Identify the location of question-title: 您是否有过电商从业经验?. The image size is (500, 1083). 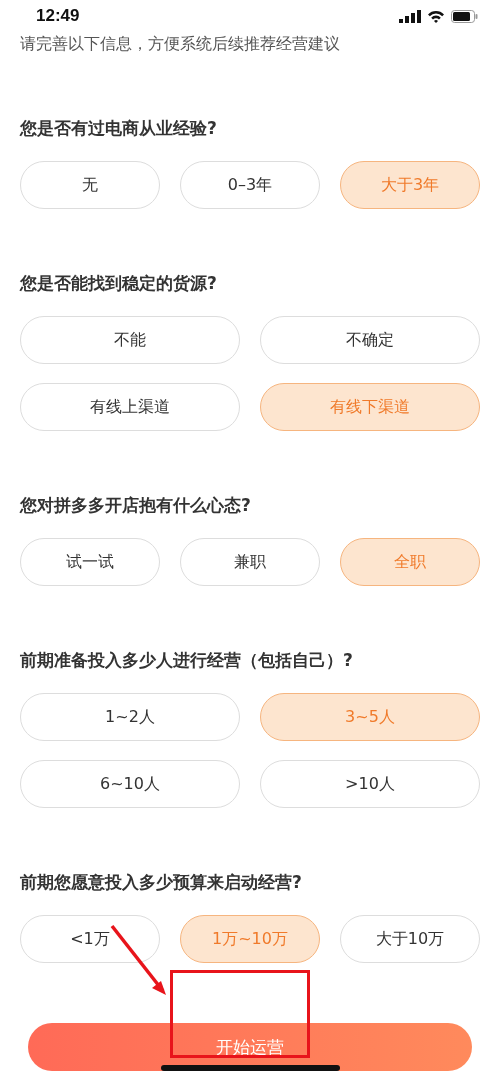
(119, 128).